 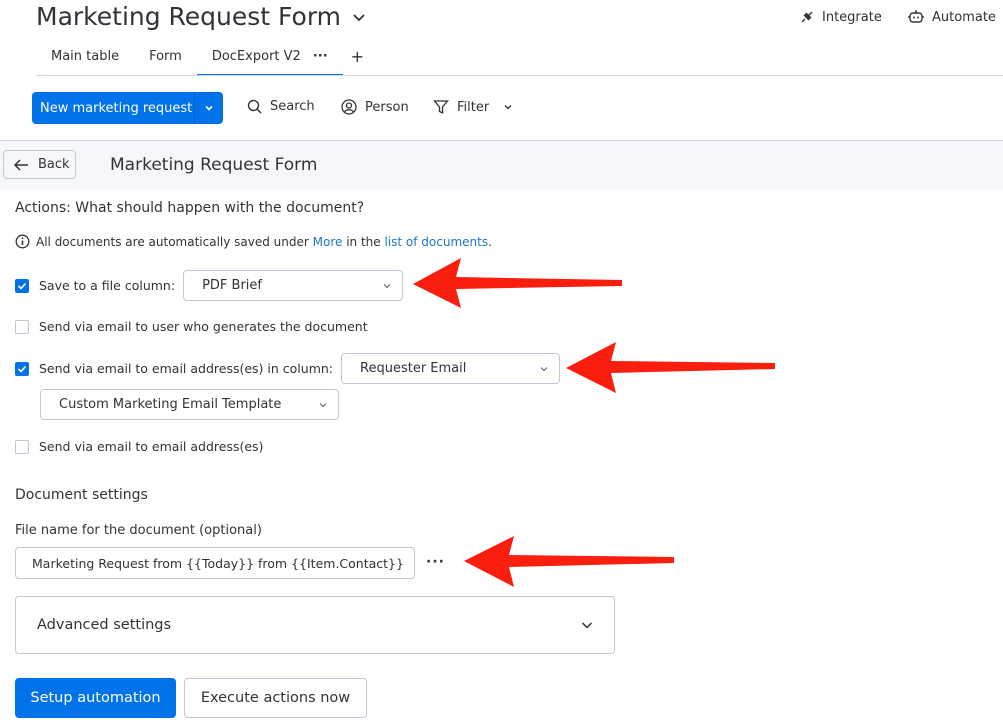 What do you see at coordinates (320, 57) in the screenshot?
I see `tab-more-icon: ···` at bounding box center [320, 57].